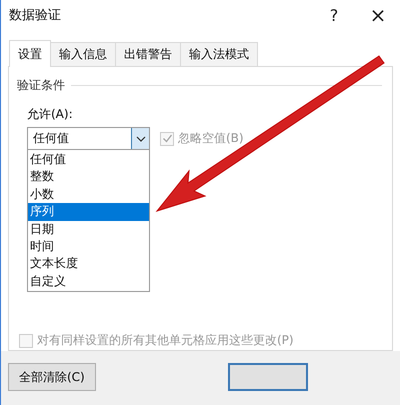  Describe the element at coordinates (334, 15) in the screenshot. I see `help-button: ?` at that location.